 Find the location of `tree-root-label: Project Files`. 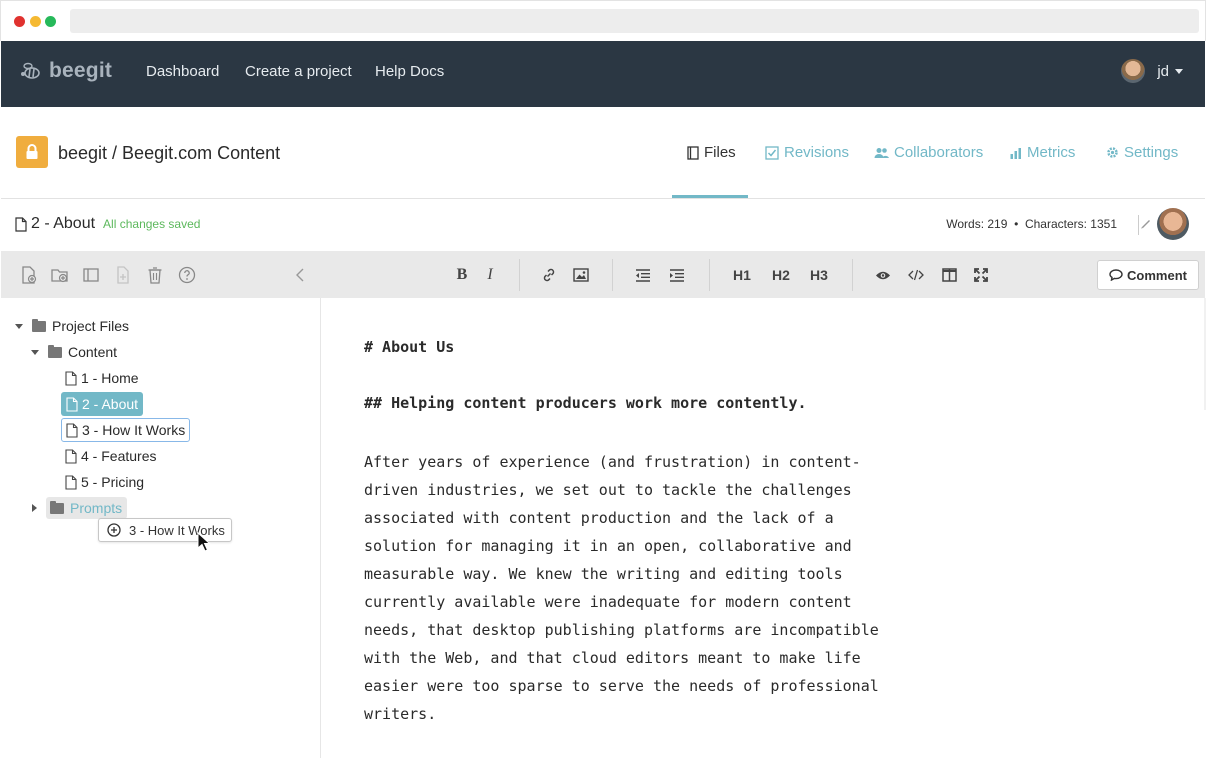

tree-root-label: Project Files is located at coordinates (91, 326).